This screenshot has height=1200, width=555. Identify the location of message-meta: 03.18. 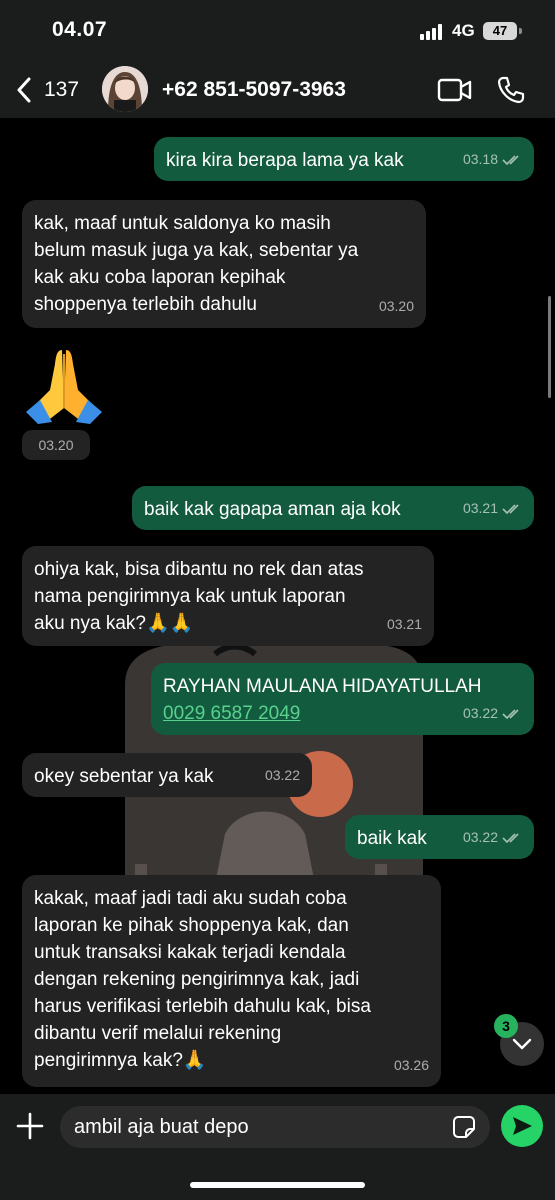
(492, 159).